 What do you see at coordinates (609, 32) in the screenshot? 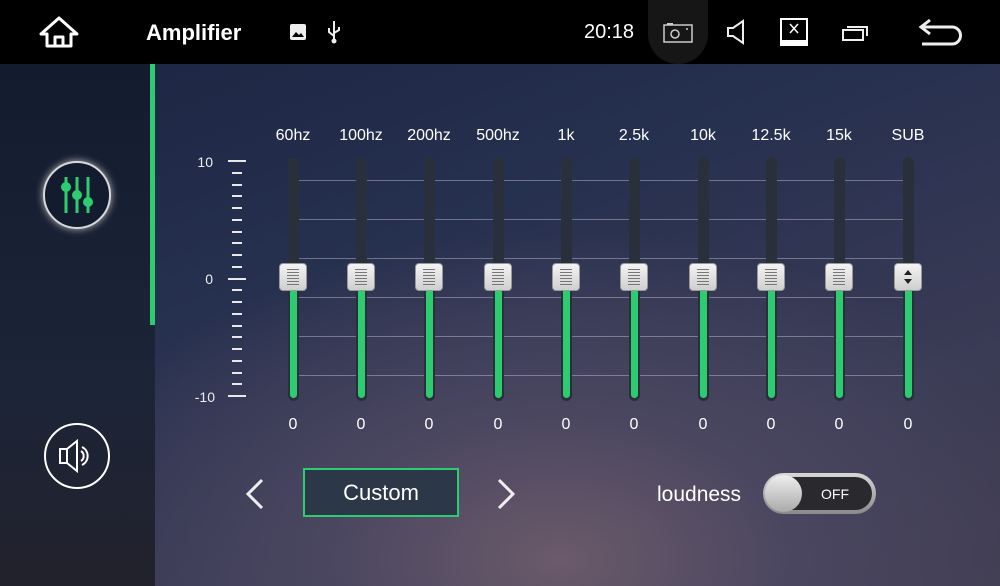
I see `clock: 20:18` at bounding box center [609, 32].